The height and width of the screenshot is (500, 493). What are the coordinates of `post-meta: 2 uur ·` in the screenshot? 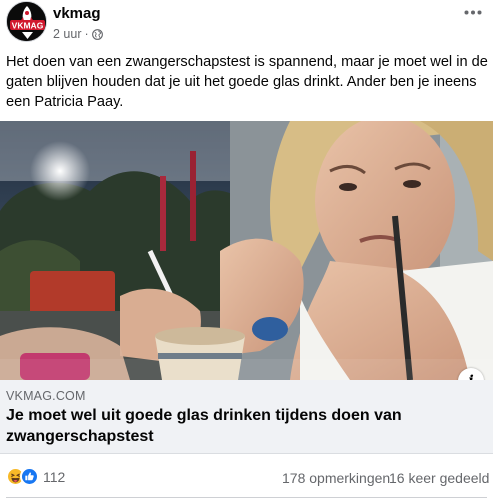 It's located at (78, 34).